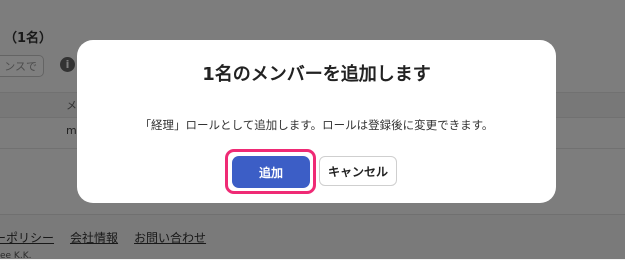  Describe the element at coordinates (316, 125) in the screenshot. I see `dialog-message: 「経理」ロールとして追加します。ロールは登録後に変更できます。` at that location.